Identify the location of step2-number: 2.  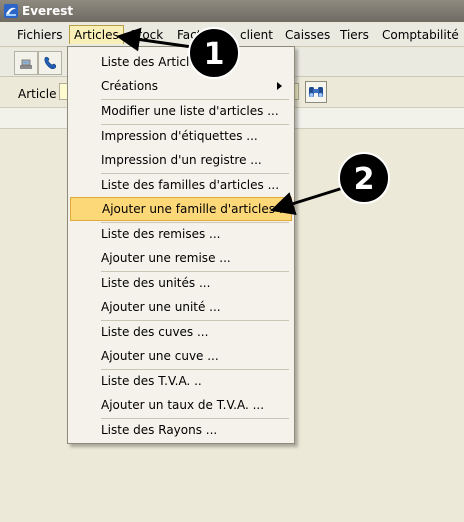
(364, 179).